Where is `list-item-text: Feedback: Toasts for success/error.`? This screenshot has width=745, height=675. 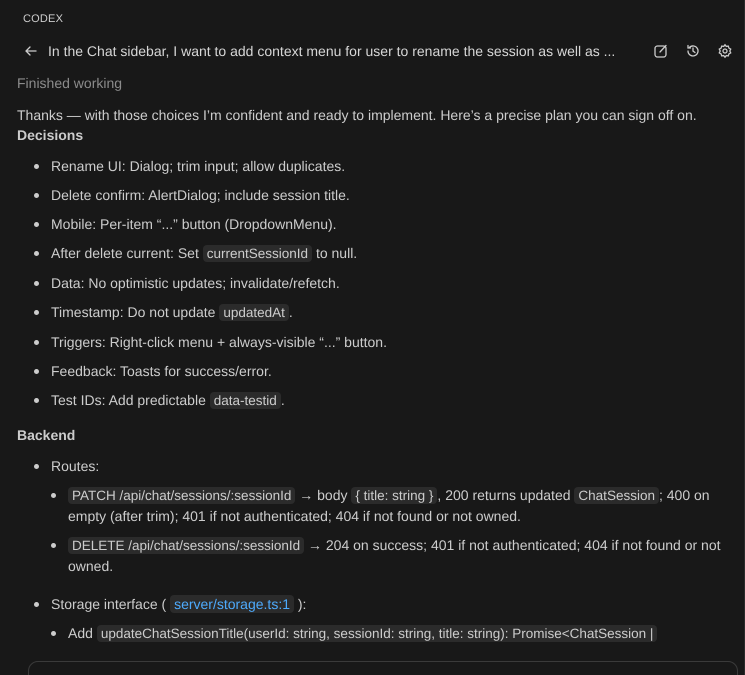
list-item-text: Feedback: Toasts for success/error. is located at coordinates (161, 371).